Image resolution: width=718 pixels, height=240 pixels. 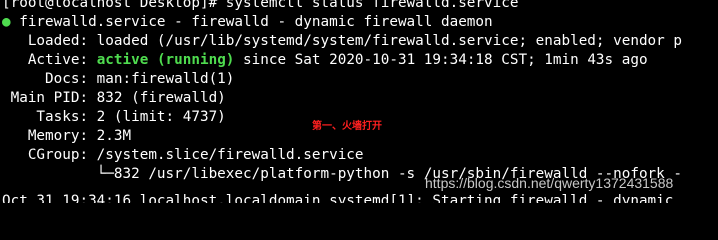 What do you see at coordinates (118, 79) in the screenshot?
I see `docs-line: Docs: man:firewalld(1)` at bounding box center [118, 79].